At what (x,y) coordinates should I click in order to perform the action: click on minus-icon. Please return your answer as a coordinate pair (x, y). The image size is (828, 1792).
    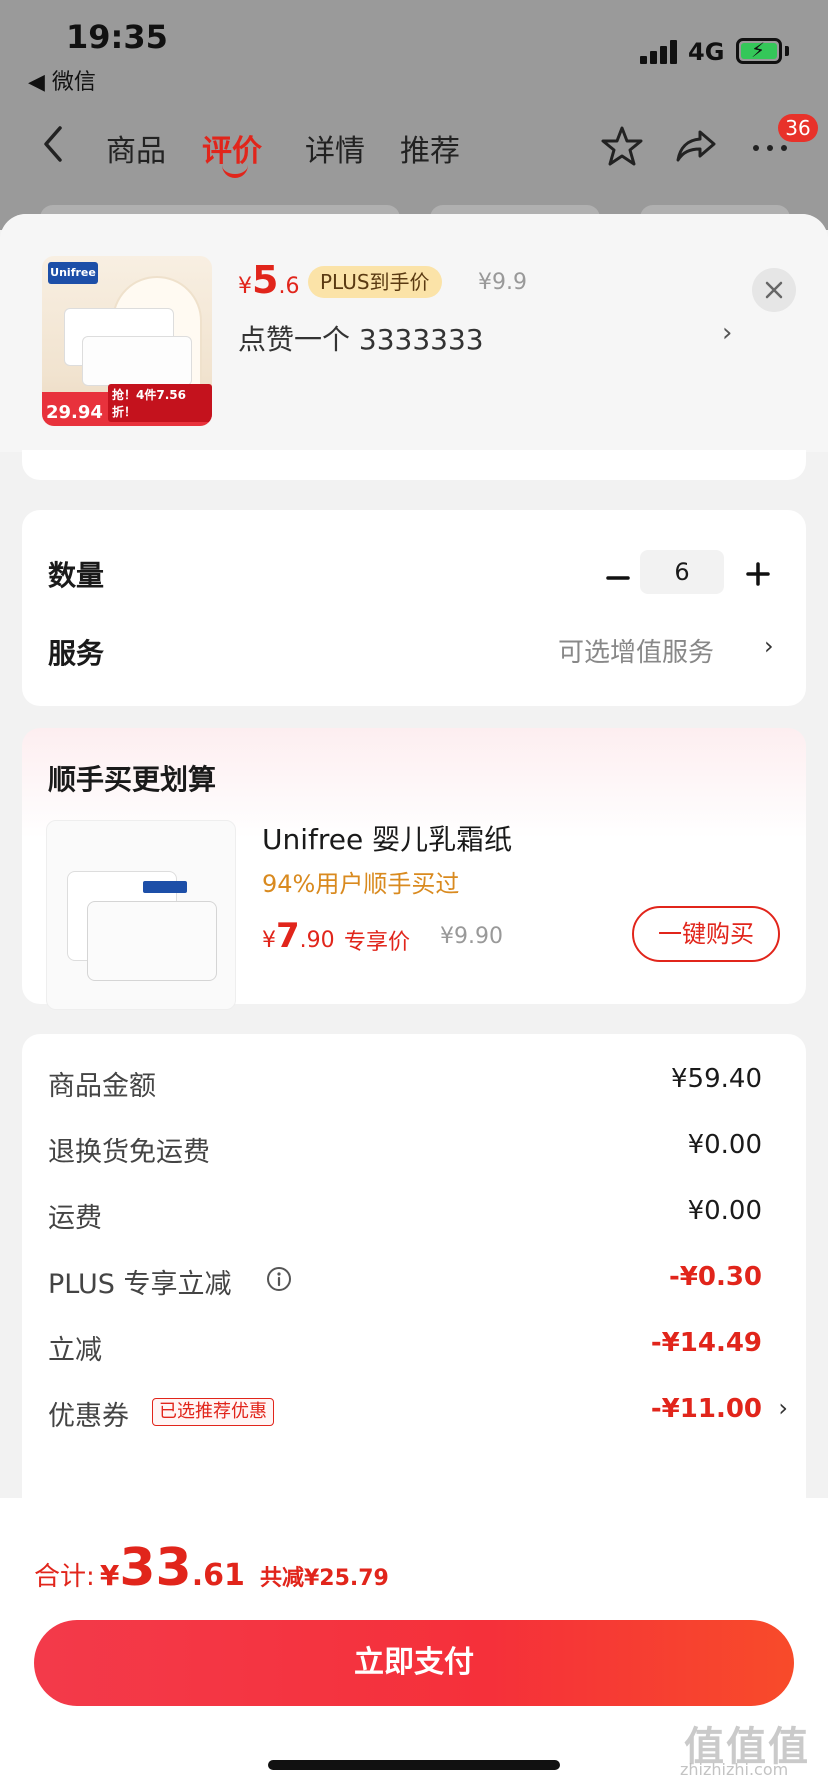
    Looking at the image, I should click on (618, 578).